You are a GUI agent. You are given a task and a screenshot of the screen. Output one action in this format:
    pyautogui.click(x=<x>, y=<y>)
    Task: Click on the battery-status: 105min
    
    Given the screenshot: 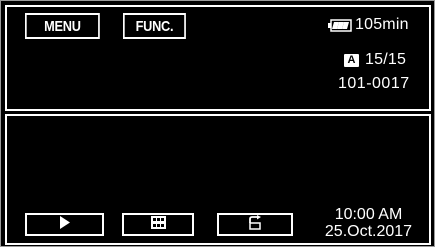 What is the action you would take?
    pyautogui.click(x=378, y=25)
    